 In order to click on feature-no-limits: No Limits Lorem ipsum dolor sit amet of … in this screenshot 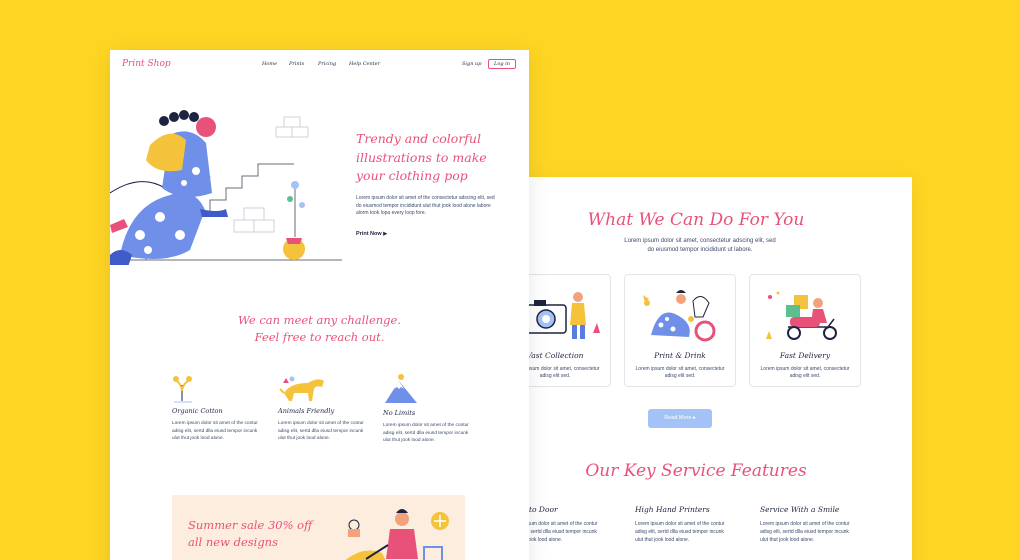, I will do `click(427, 409)`.